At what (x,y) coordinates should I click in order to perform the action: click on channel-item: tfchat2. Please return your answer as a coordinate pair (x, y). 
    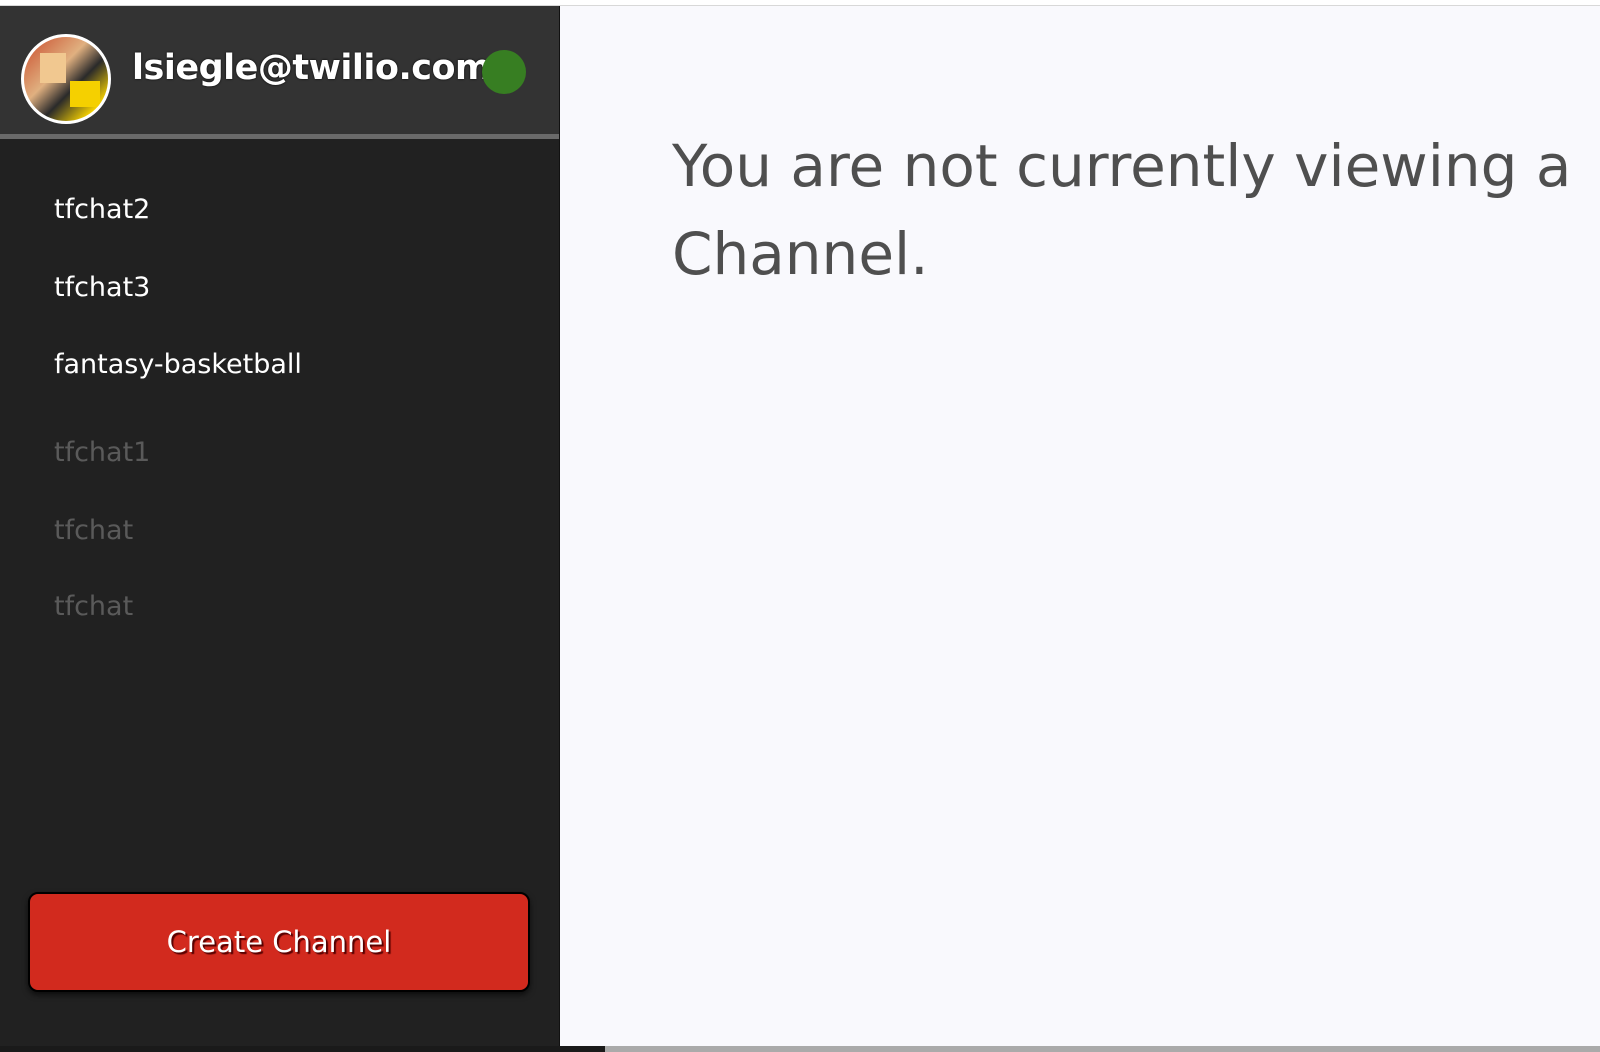
    Looking at the image, I should click on (102, 209).